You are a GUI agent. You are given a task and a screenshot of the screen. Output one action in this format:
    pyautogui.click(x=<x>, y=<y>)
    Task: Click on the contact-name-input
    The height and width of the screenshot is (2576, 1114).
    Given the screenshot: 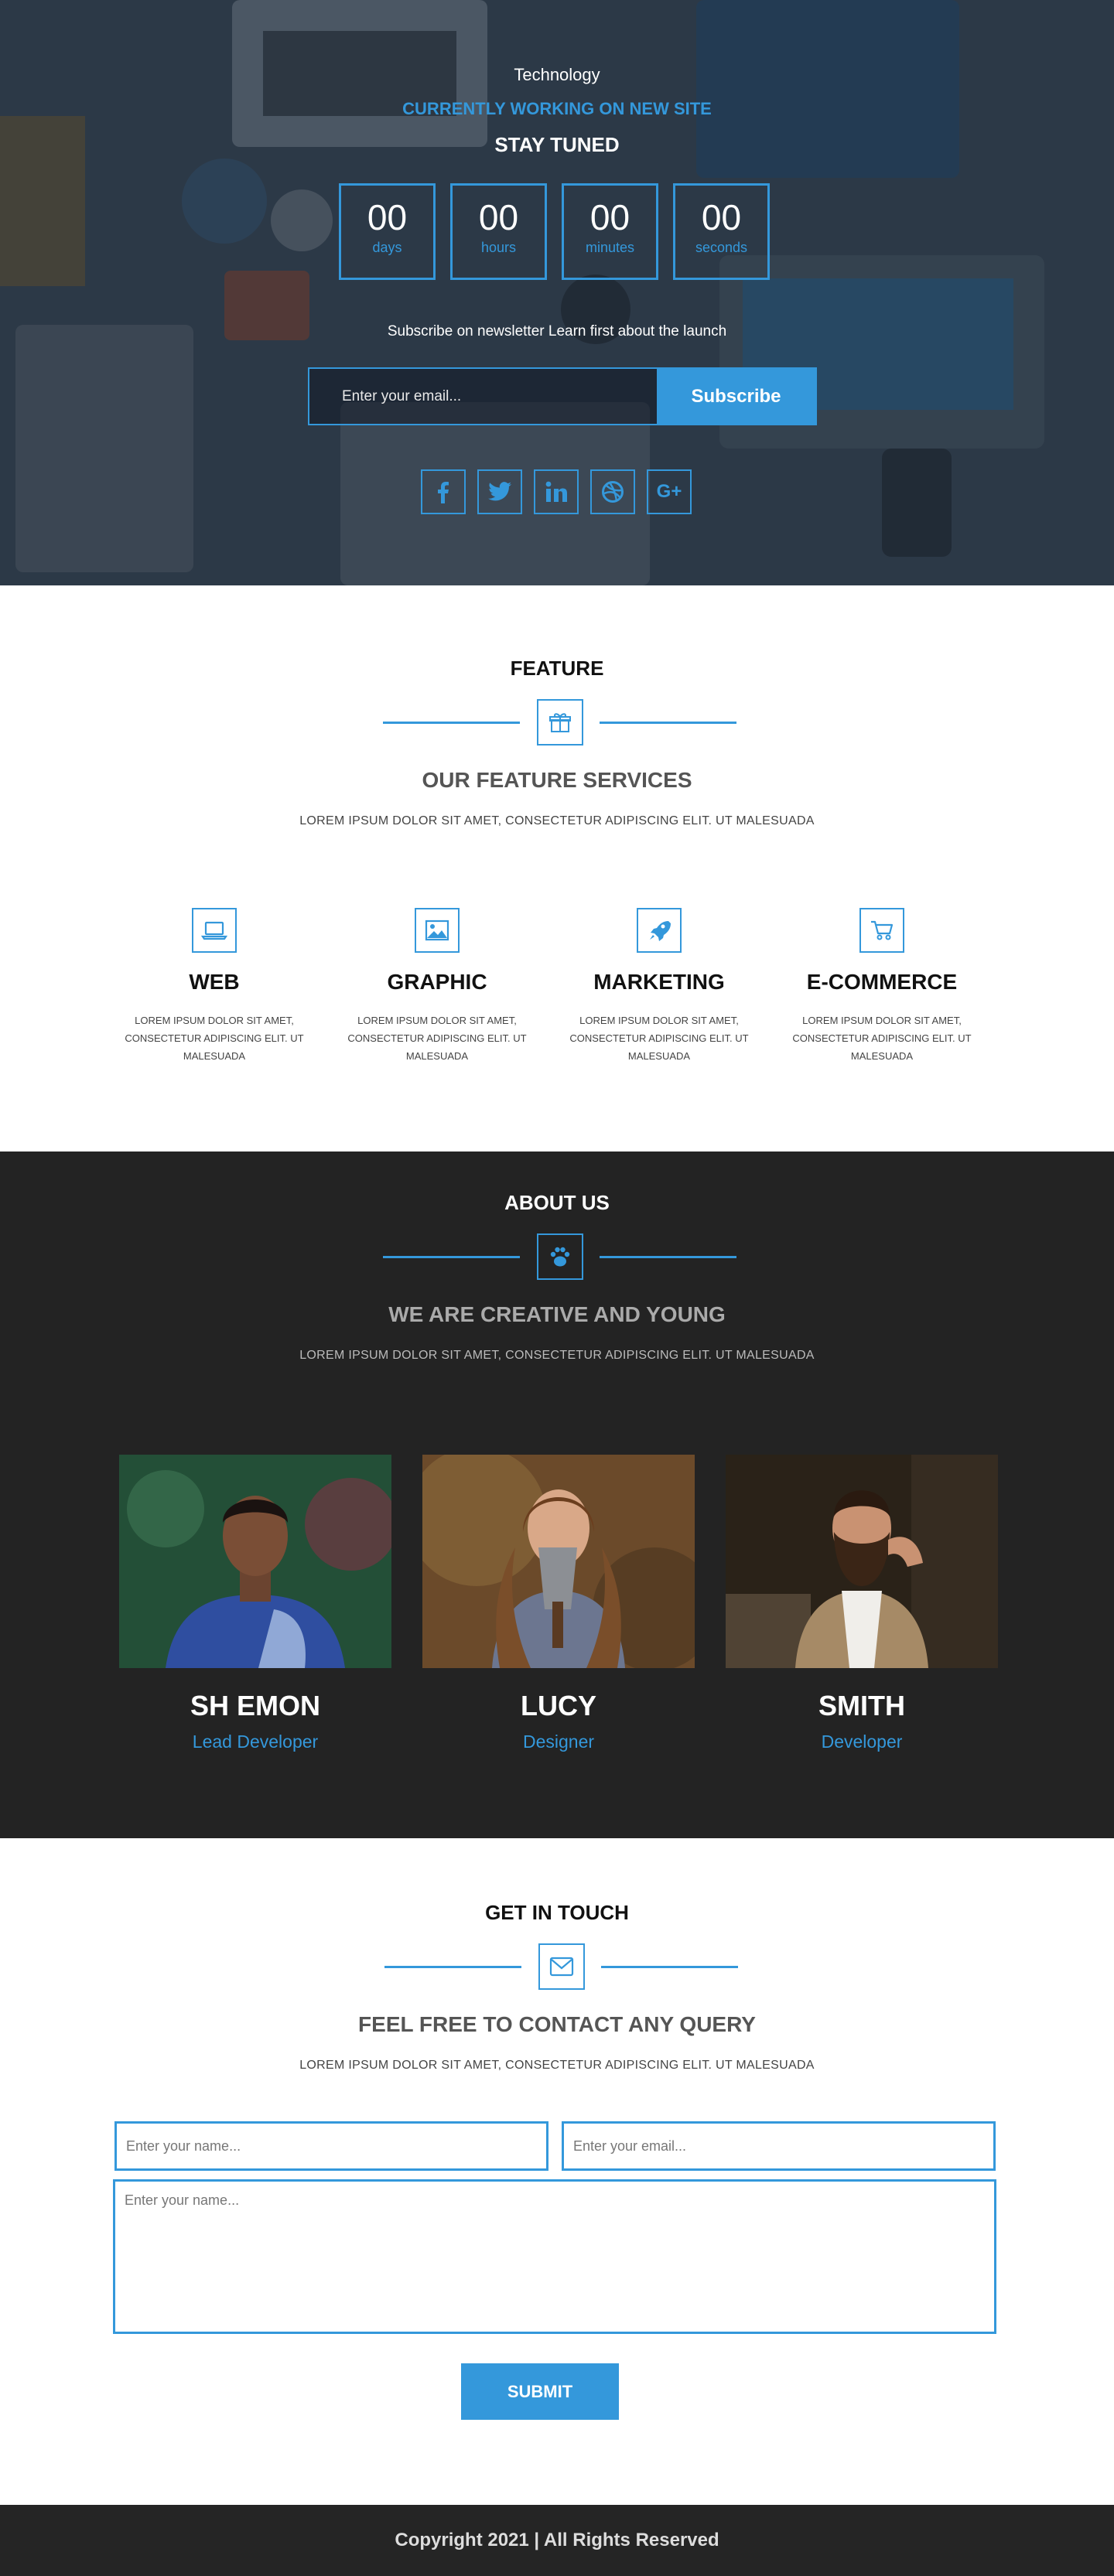 What is the action you would take?
    pyautogui.click(x=331, y=2146)
    